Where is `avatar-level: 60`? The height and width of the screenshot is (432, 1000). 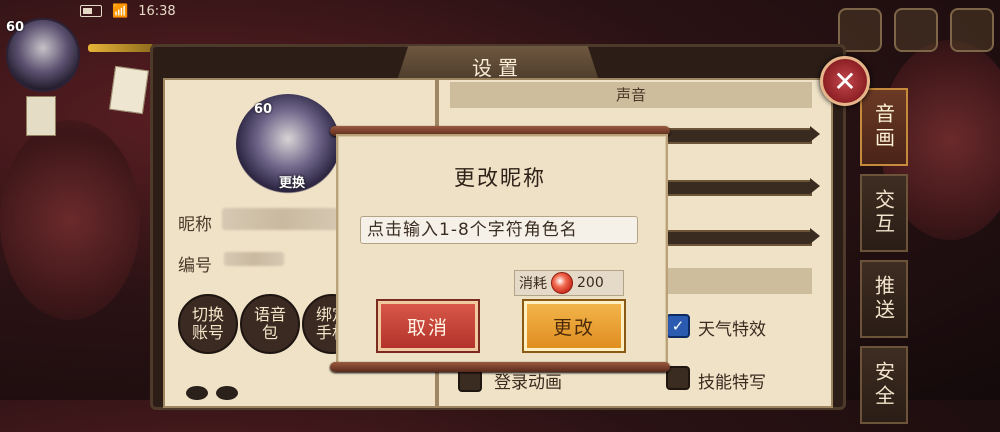
avatar-level: 60 is located at coordinates (263, 109).